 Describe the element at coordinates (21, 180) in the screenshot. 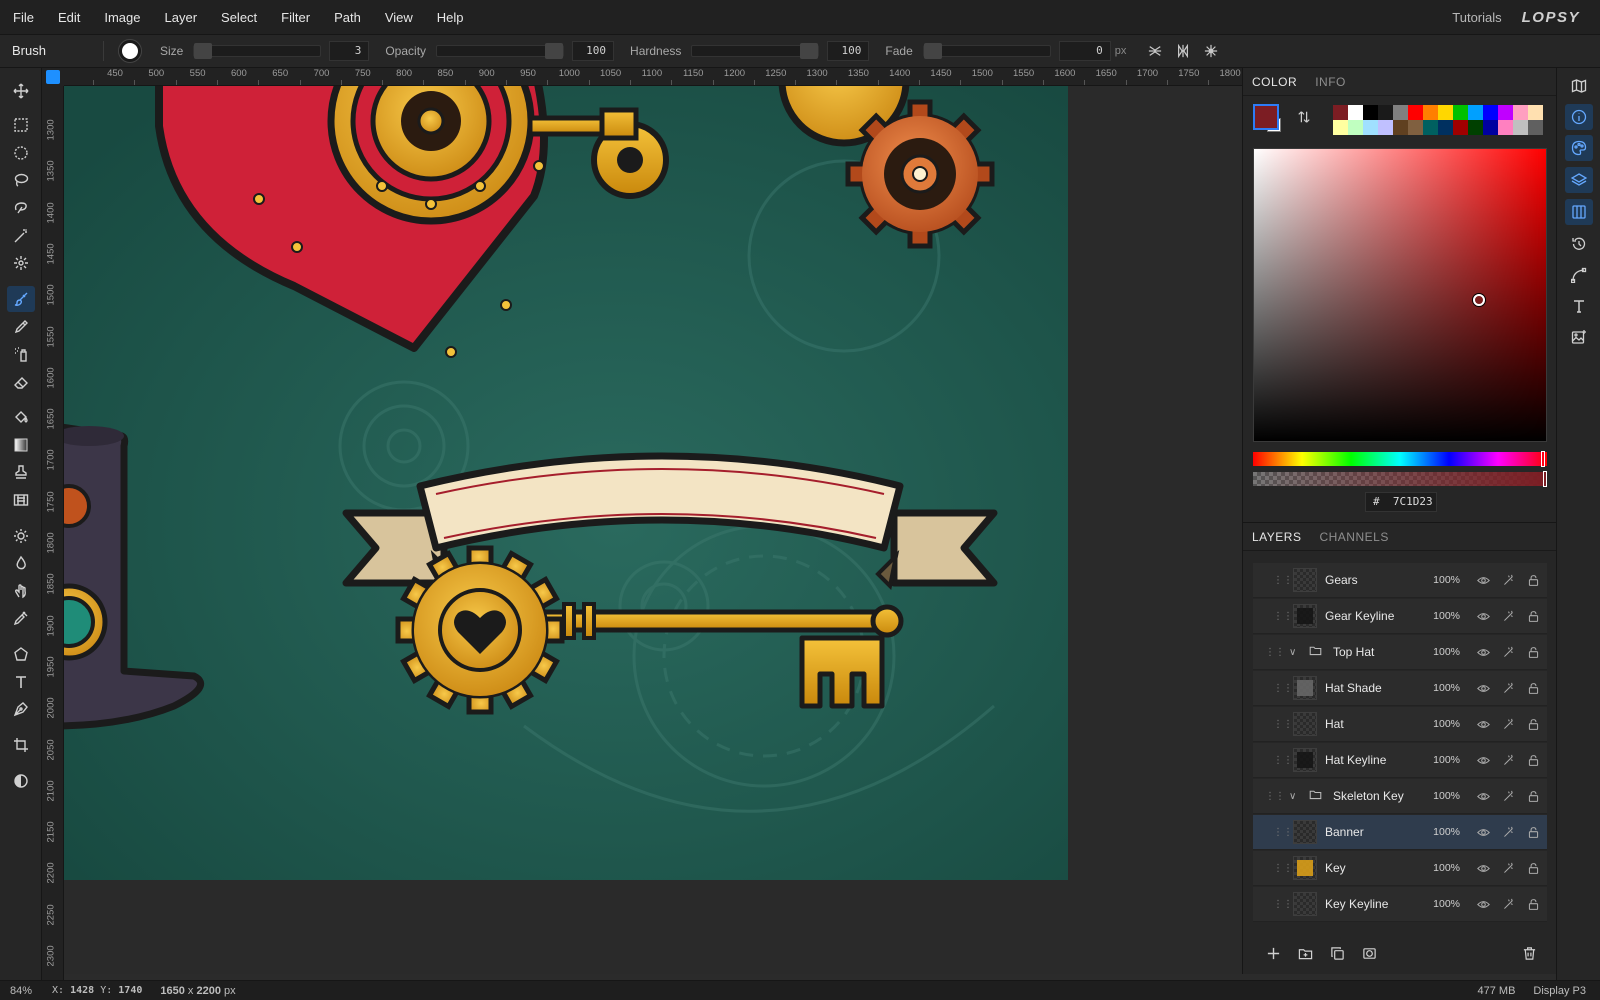

I see `lasso-tool-icon` at that location.